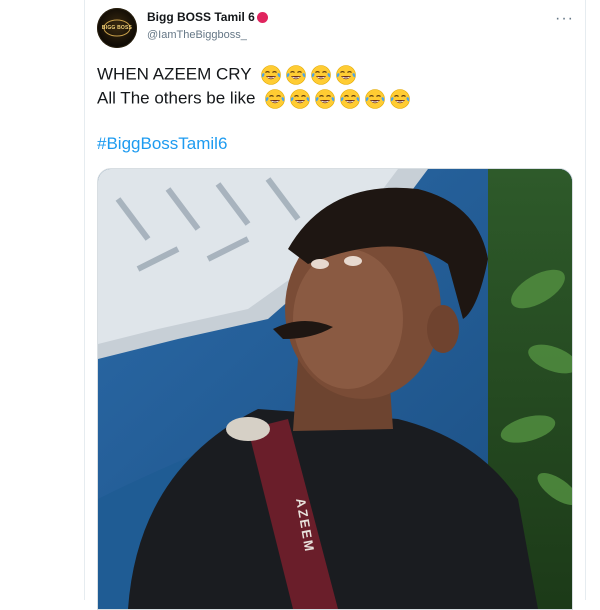  I want to click on avatar-logo-text: BIGG BOSS, so click(117, 28).